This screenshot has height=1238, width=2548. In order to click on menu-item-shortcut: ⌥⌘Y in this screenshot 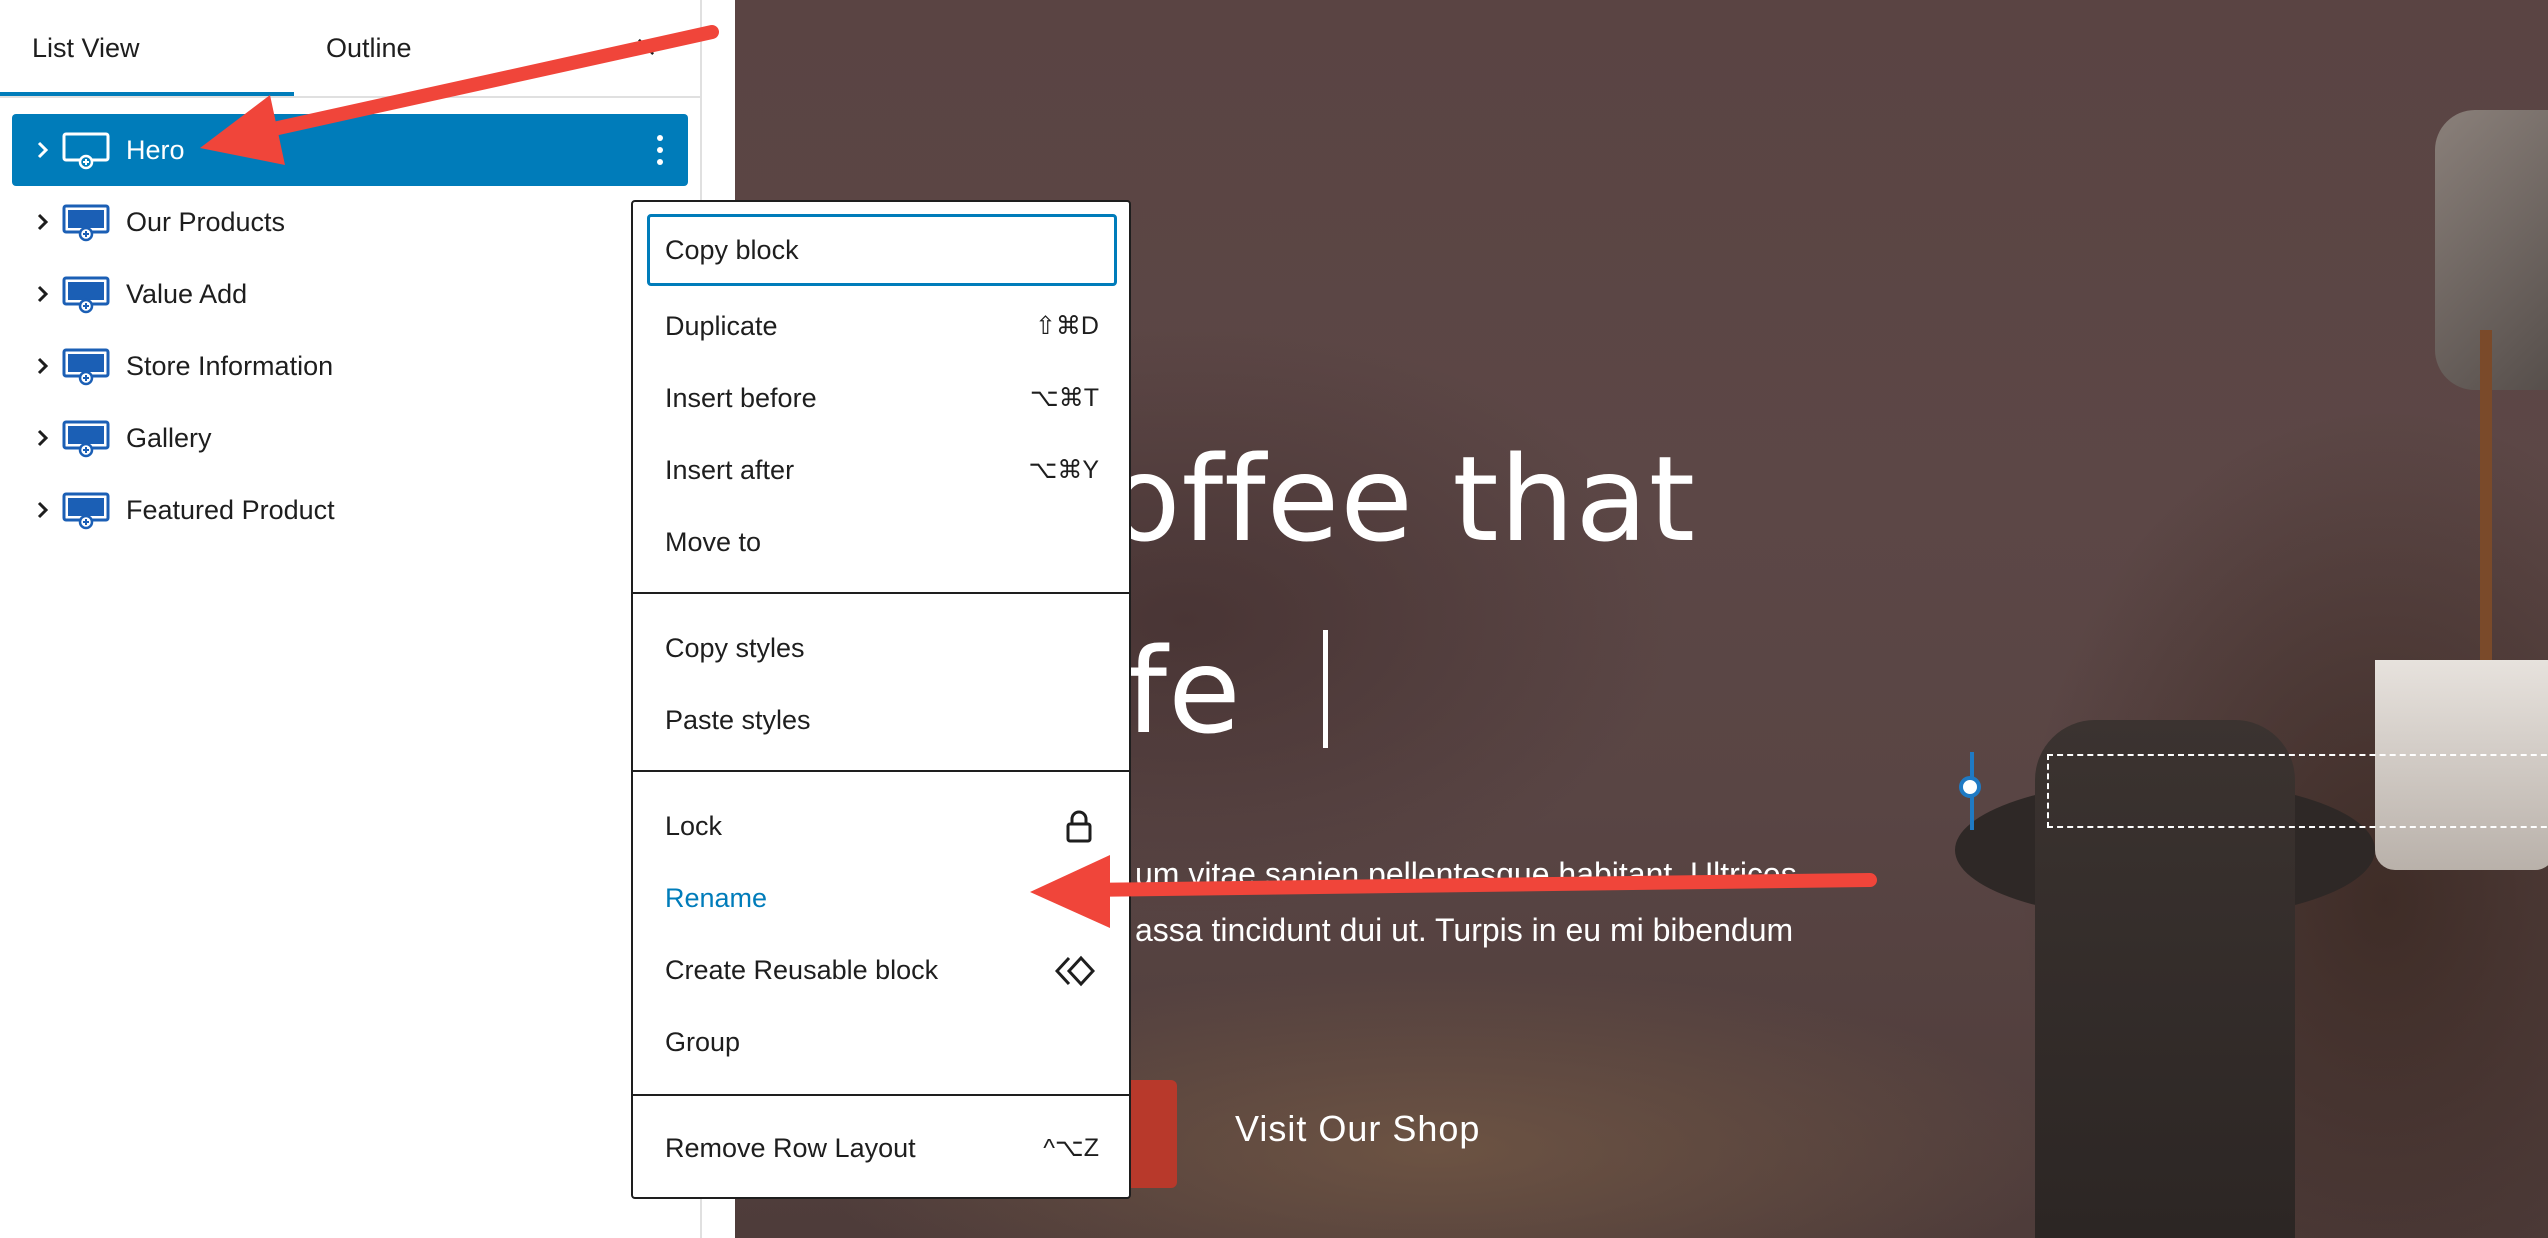, I will do `click(1063, 470)`.